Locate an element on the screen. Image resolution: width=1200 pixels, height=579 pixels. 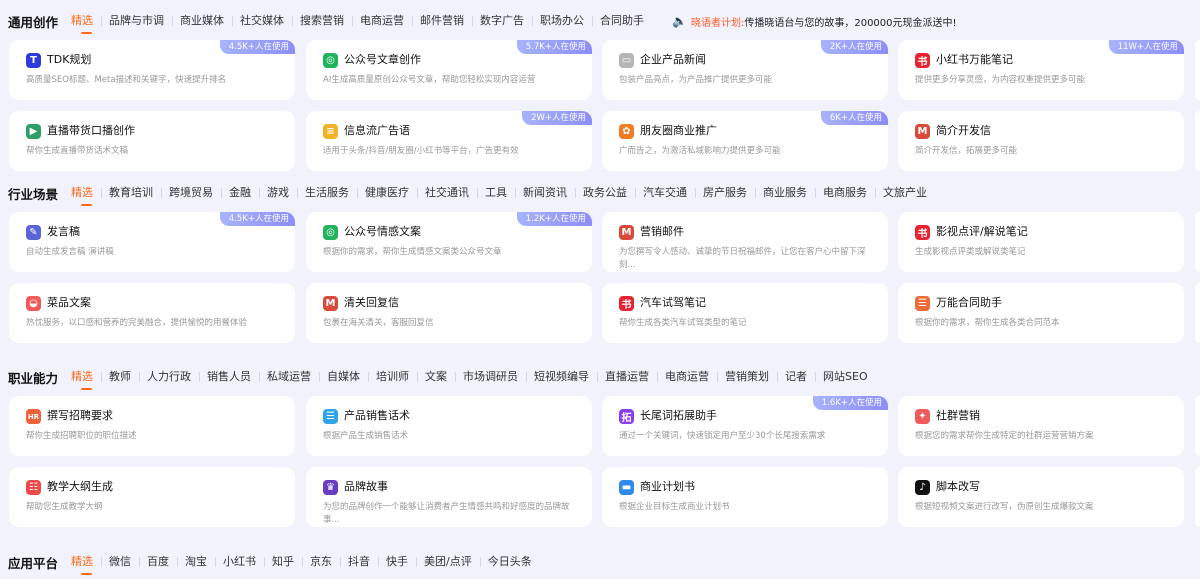
gmail-icon: M is located at coordinates (330, 303).